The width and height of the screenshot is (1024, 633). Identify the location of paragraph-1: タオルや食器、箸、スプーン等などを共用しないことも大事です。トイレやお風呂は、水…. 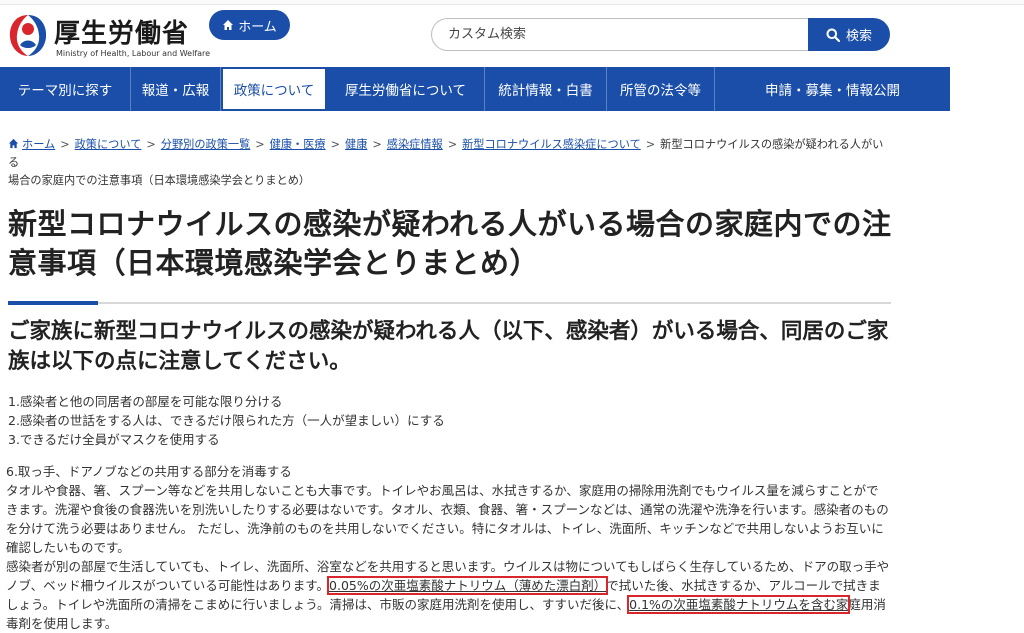
(447, 519).